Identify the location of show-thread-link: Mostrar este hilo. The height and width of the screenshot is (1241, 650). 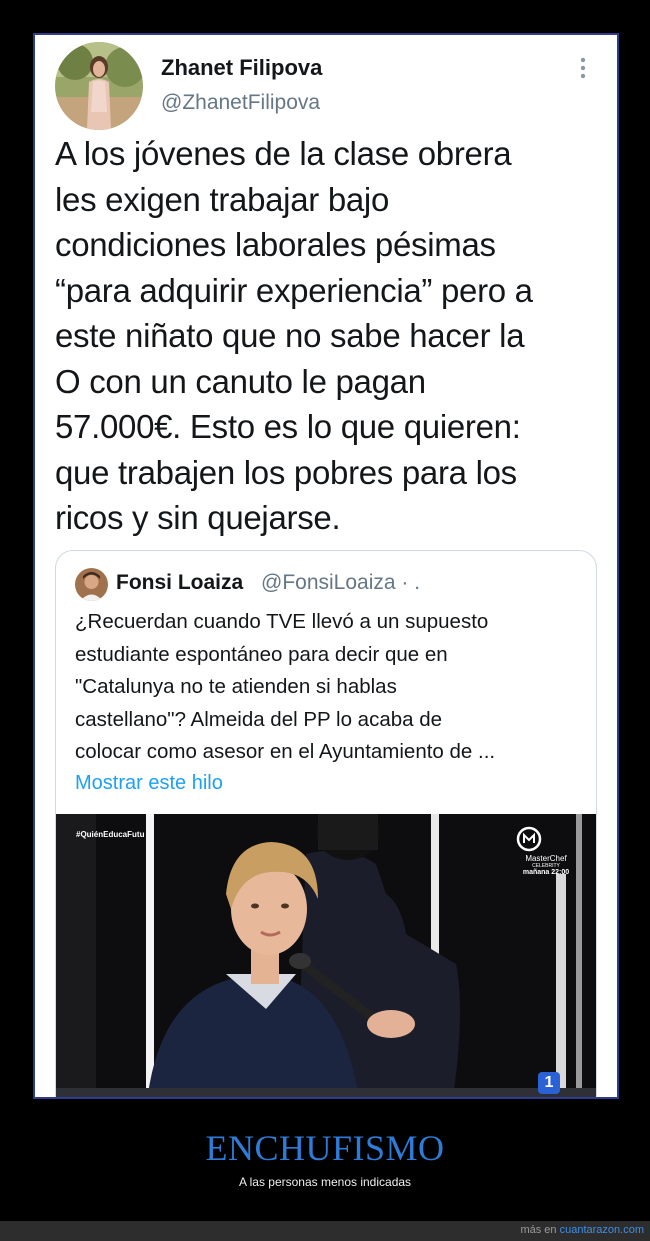
(149, 783).